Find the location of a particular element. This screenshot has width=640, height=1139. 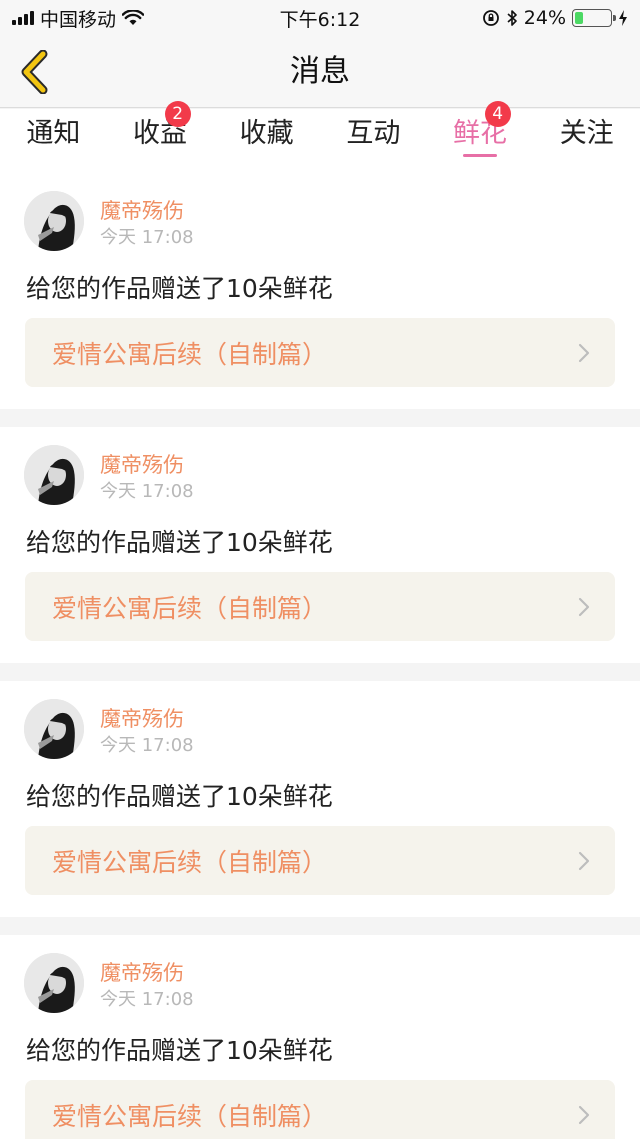

tab-notifications: 通知 is located at coordinates (53, 141).